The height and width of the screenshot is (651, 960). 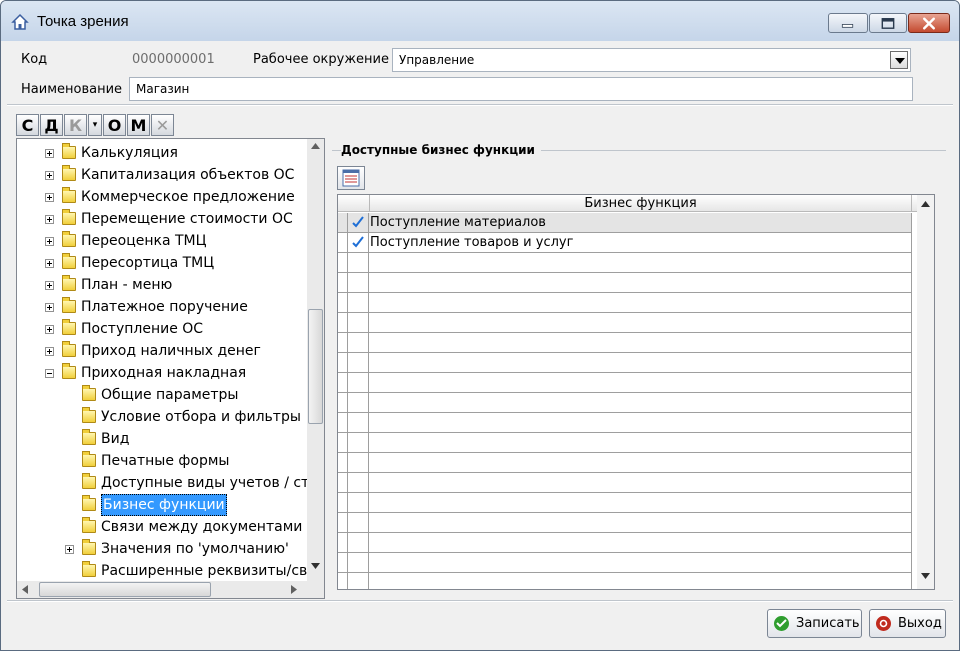 What do you see at coordinates (315, 566) in the screenshot?
I see `scroll-down-icon` at bounding box center [315, 566].